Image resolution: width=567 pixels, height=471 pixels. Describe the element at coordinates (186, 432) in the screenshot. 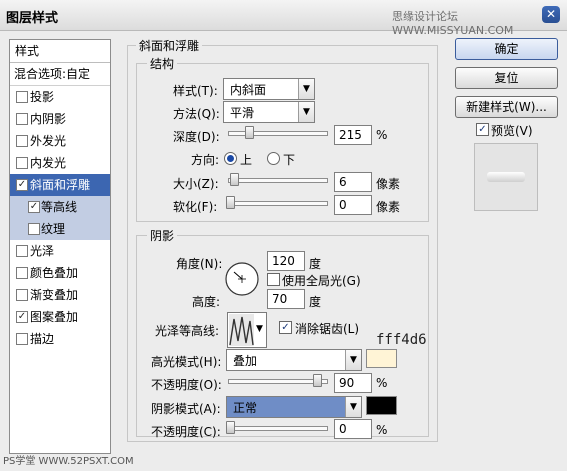

I see `shadow-opacity-label: 不透明度(C):` at that location.